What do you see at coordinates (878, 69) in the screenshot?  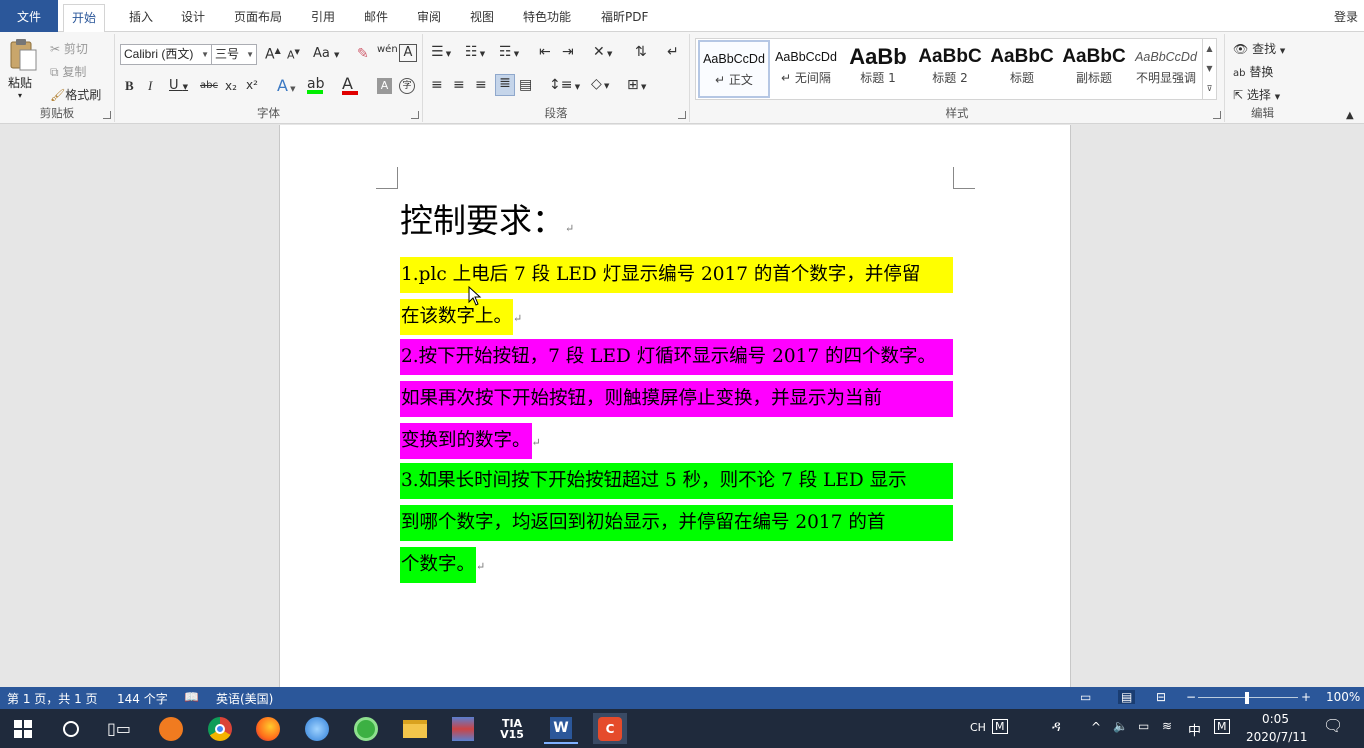 I see `style-heading-1: AaBb 标题 1` at bounding box center [878, 69].